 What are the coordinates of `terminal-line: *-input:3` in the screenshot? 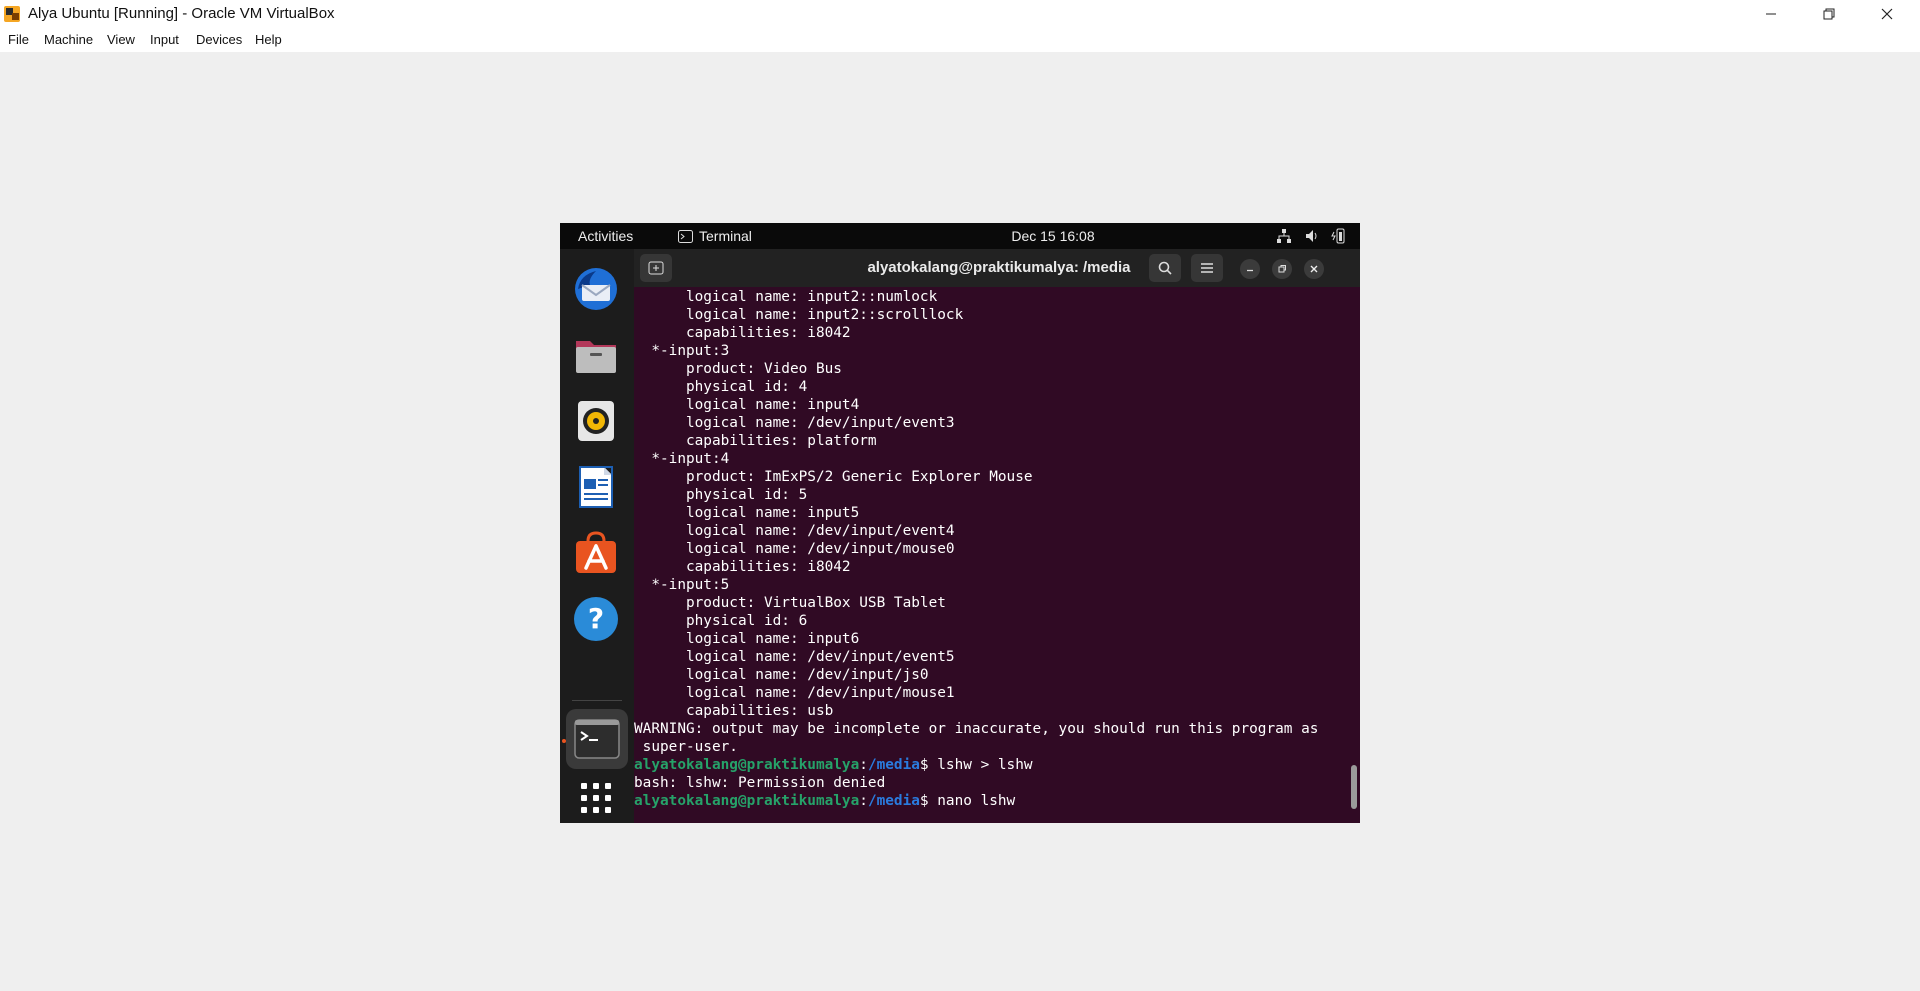 It's located at (682, 351).